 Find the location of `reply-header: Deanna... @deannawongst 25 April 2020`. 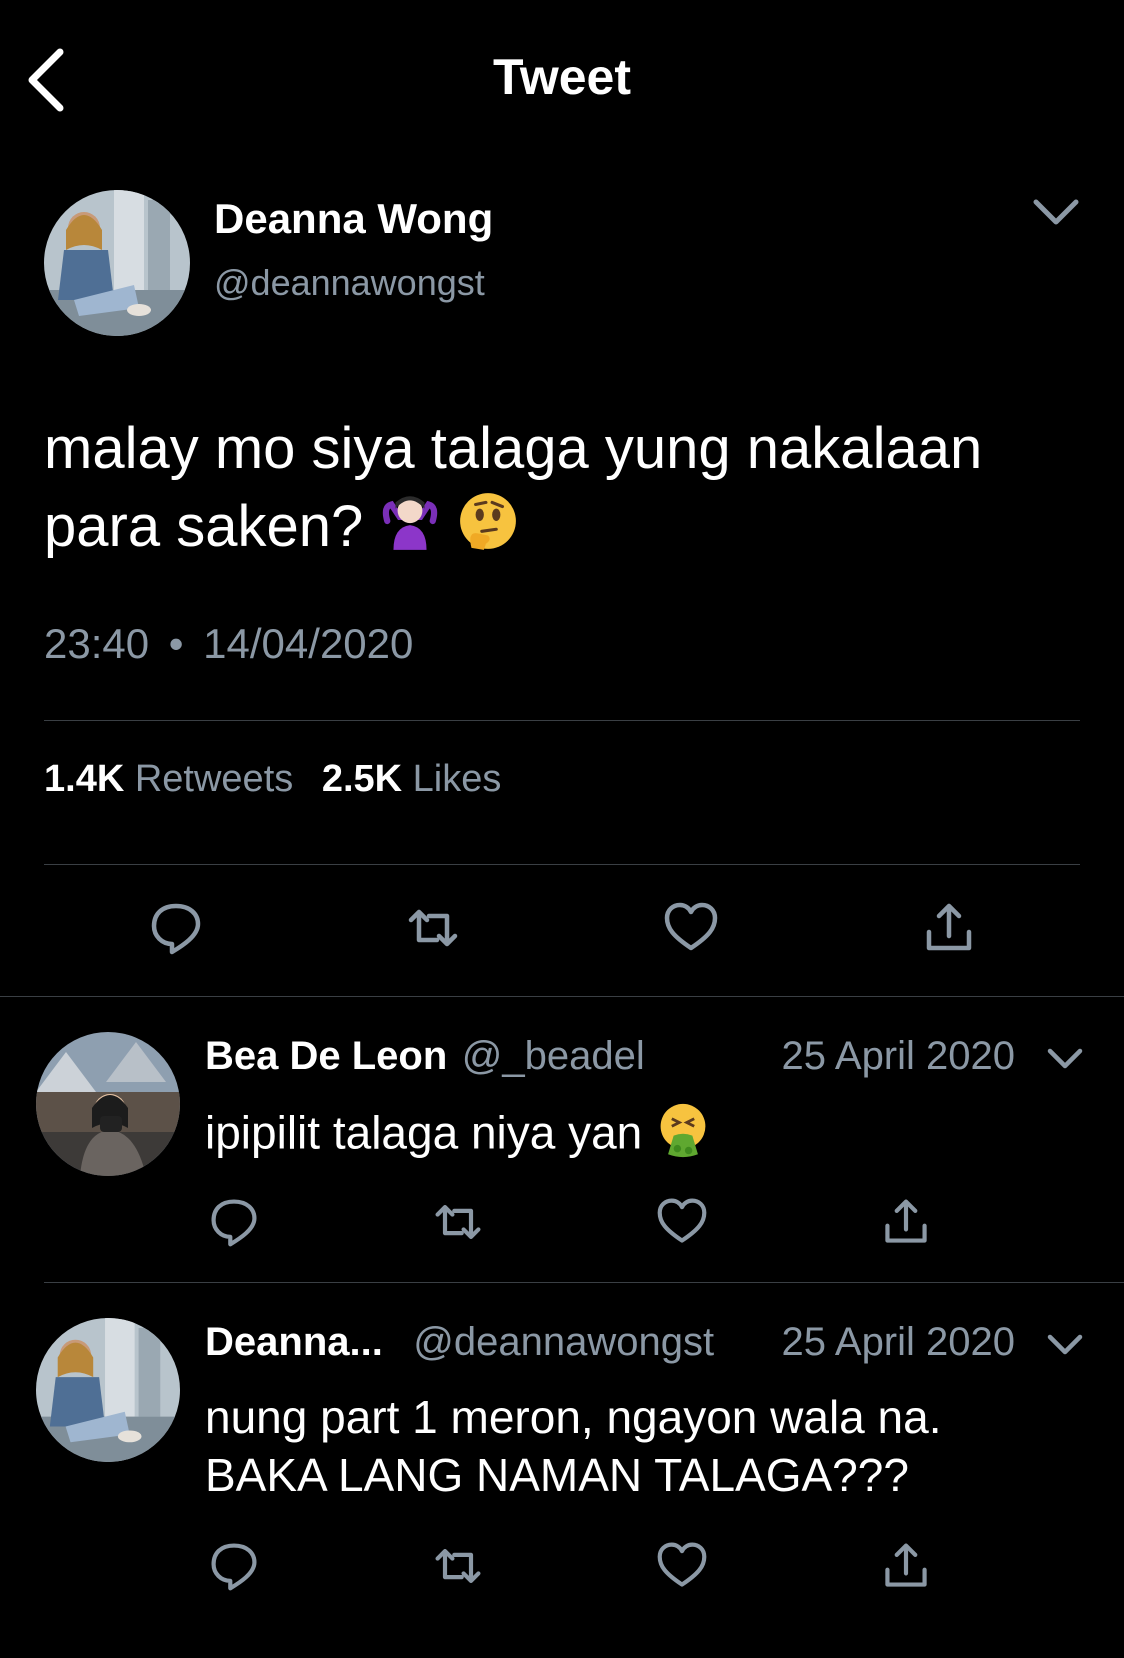

reply-header: Deanna... @deannawongst 25 April 2020 is located at coordinates (645, 1346).